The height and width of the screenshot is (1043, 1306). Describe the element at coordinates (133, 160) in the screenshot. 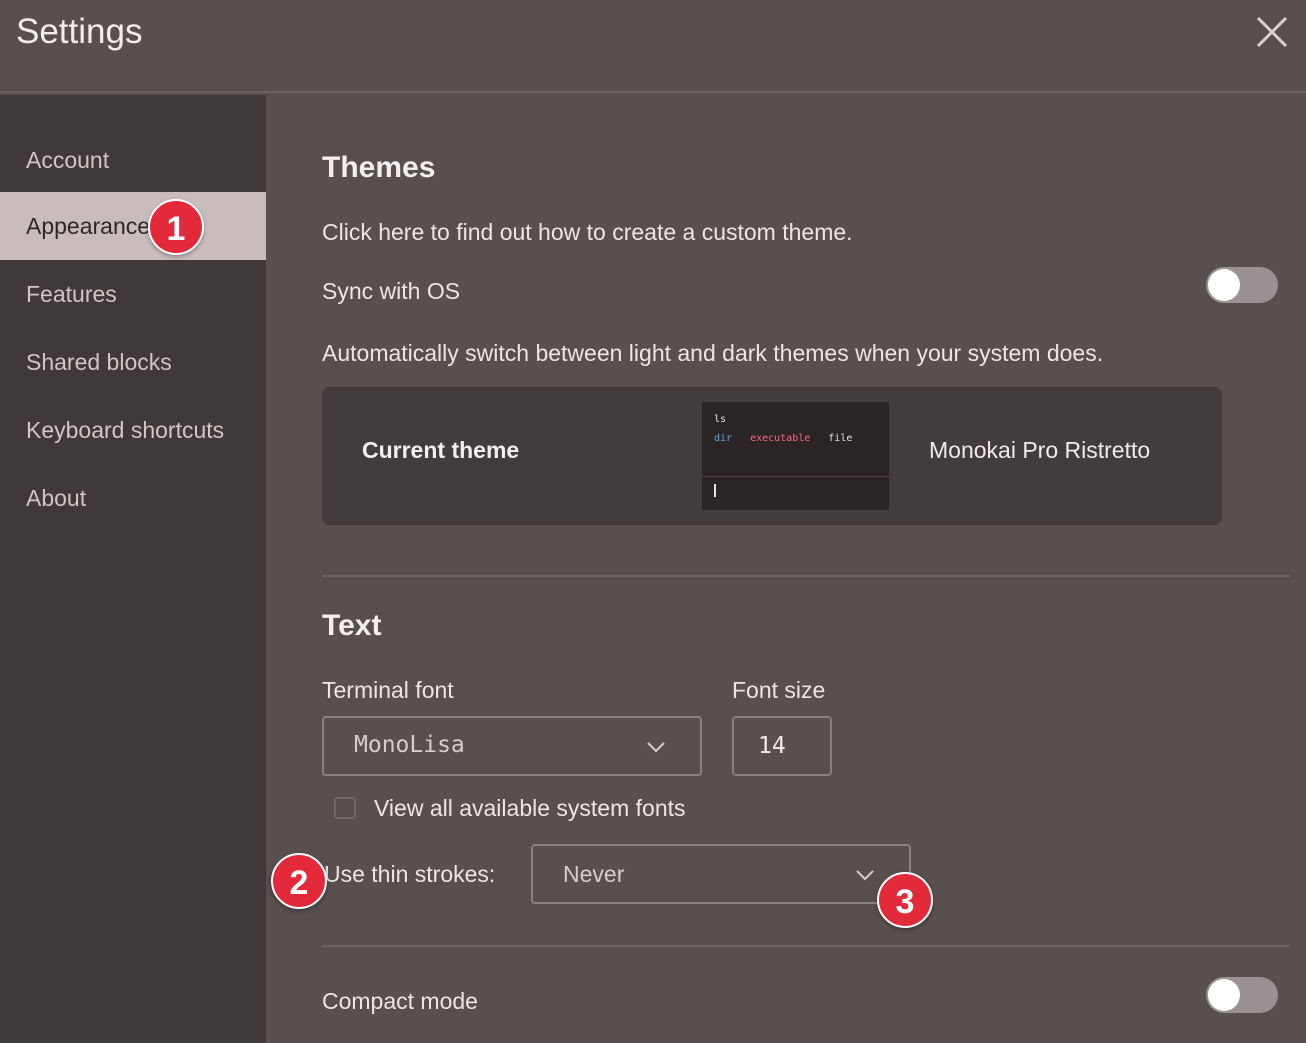

I see `sidebar-item-account: Account` at that location.